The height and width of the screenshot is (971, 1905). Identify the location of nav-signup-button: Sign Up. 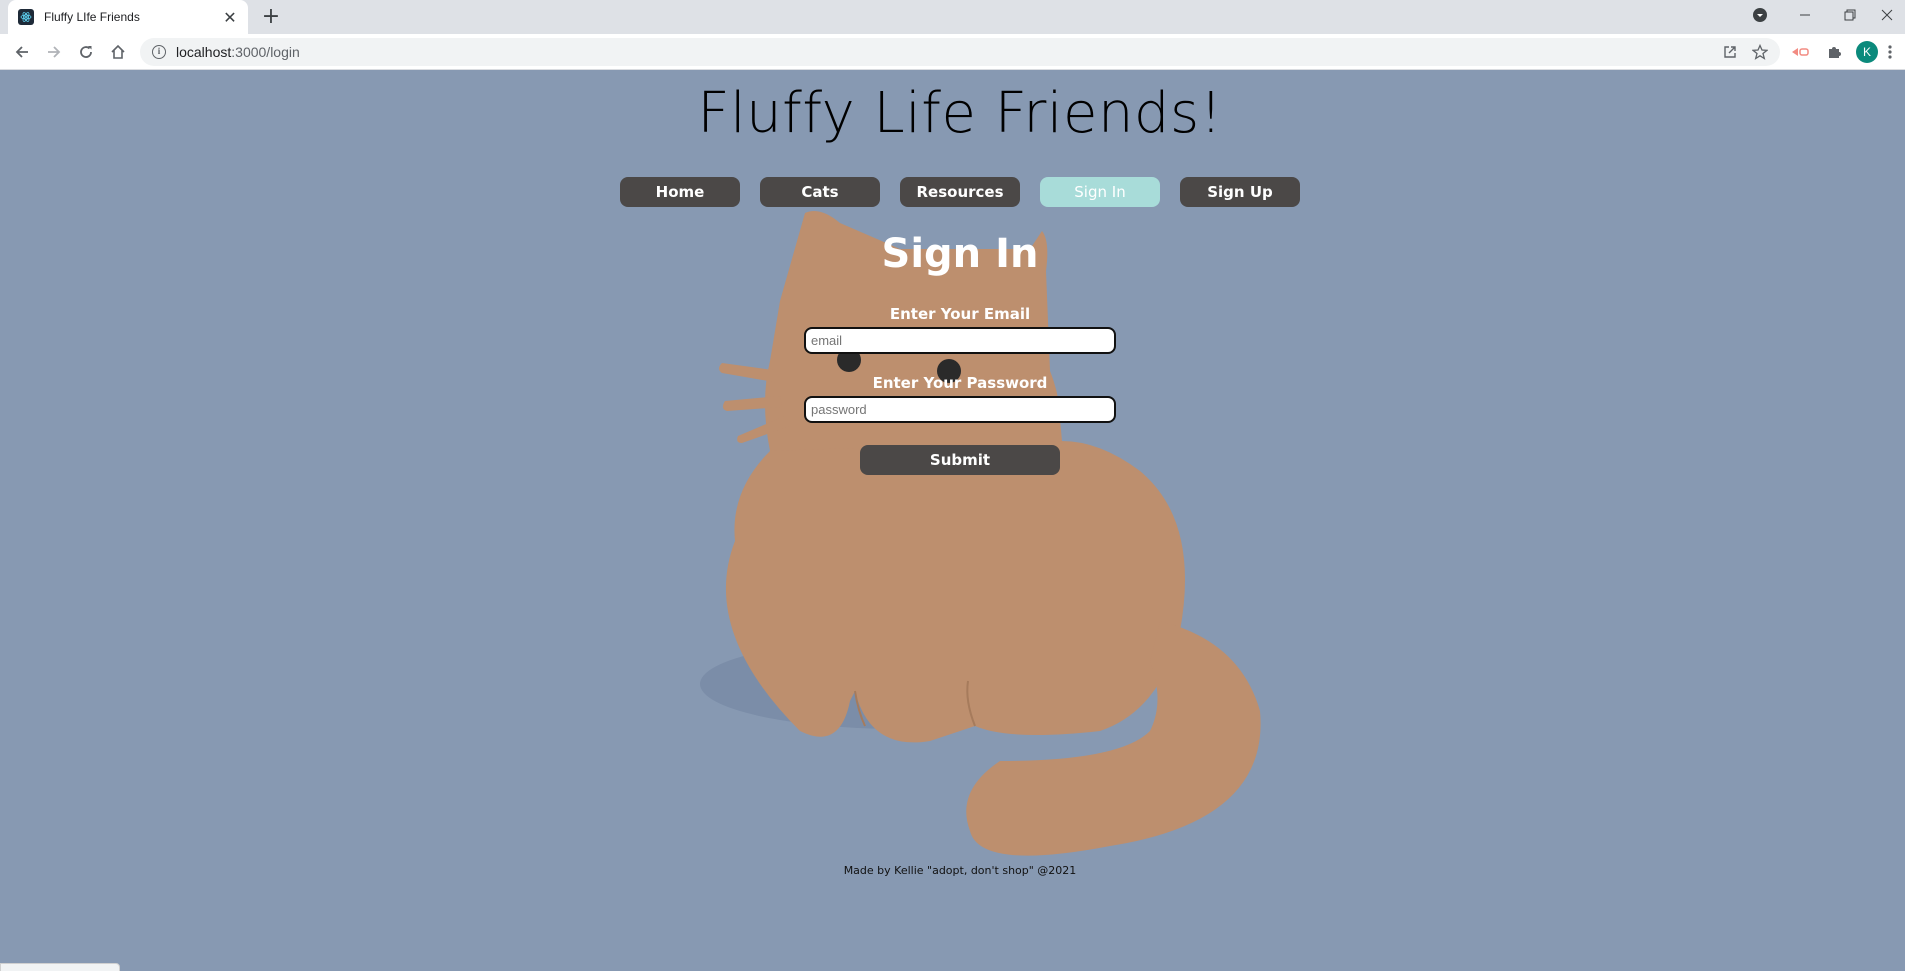
(1240, 192).